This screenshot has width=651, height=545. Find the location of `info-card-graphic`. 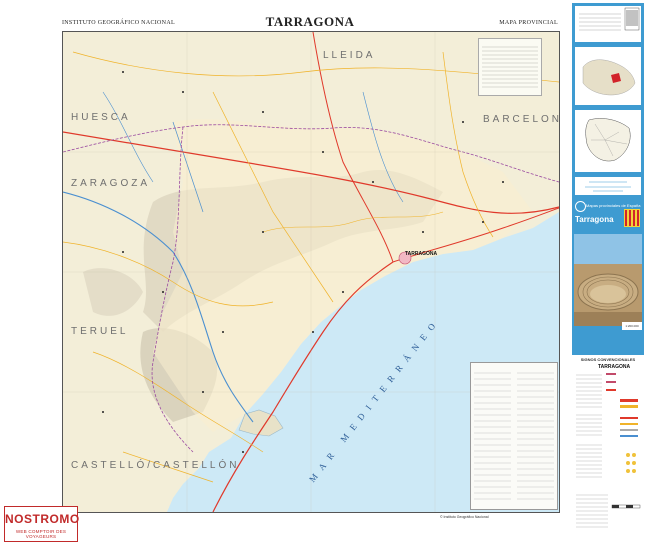

info-card-graphic is located at coordinates (609, 19).